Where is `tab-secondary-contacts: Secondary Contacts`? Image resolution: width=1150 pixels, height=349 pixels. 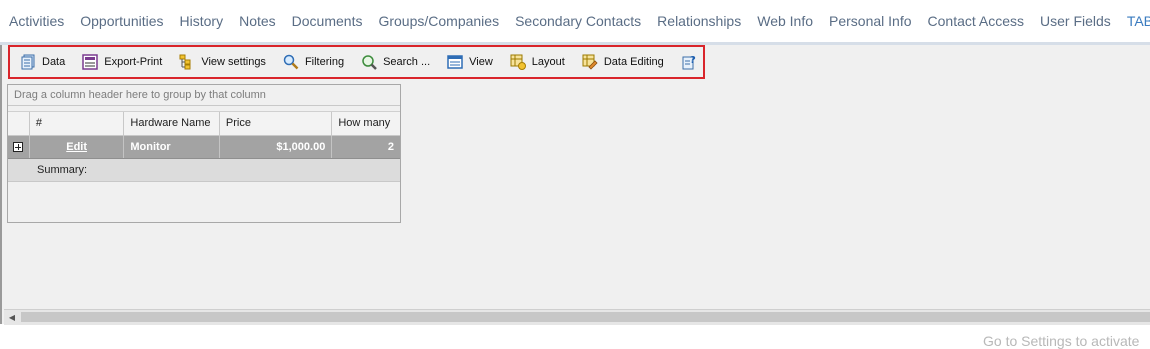 tab-secondary-contacts: Secondary Contacts is located at coordinates (578, 21).